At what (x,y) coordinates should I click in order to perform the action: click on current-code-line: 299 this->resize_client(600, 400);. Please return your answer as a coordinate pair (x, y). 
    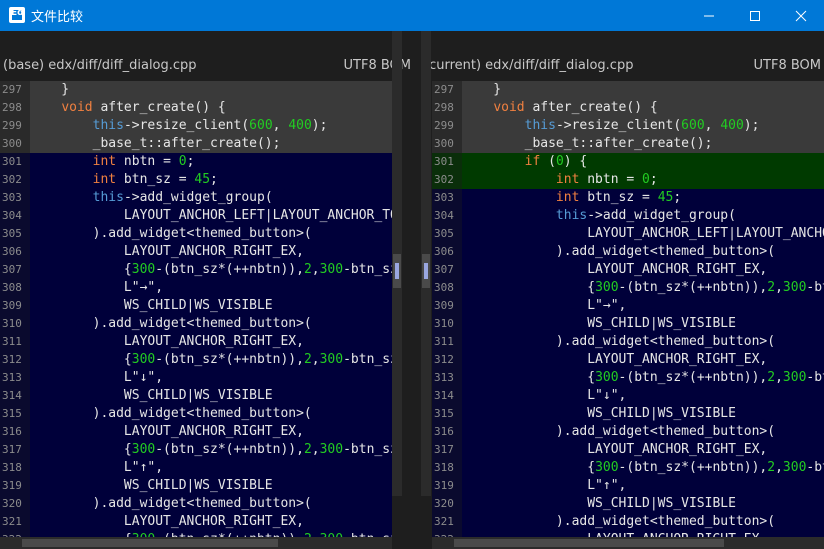
    Looking at the image, I should click on (628, 126).